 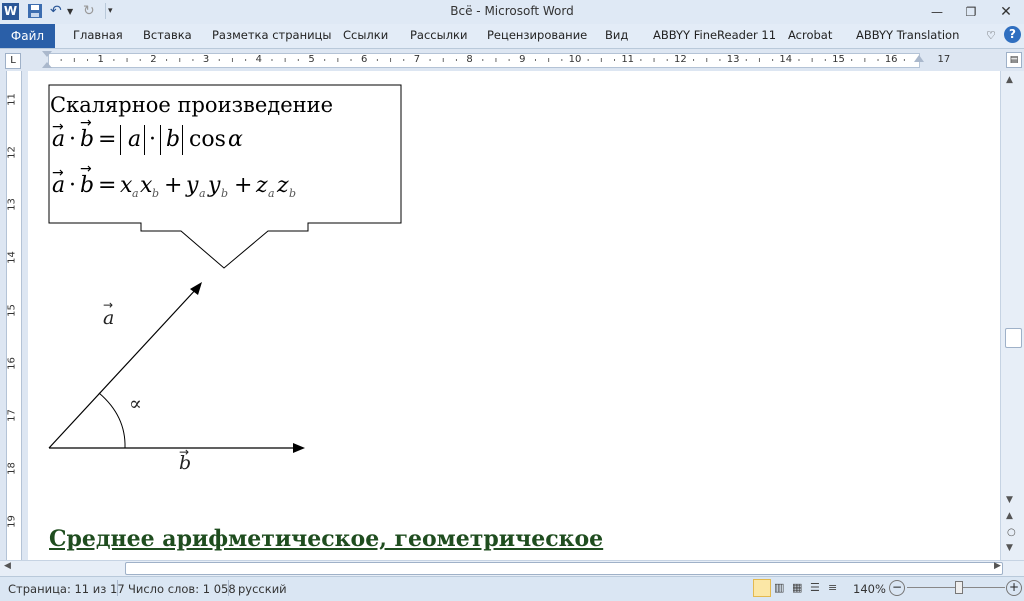 What do you see at coordinates (1013, 338) in the screenshot?
I see `vertical-scroll-thumb` at bounding box center [1013, 338].